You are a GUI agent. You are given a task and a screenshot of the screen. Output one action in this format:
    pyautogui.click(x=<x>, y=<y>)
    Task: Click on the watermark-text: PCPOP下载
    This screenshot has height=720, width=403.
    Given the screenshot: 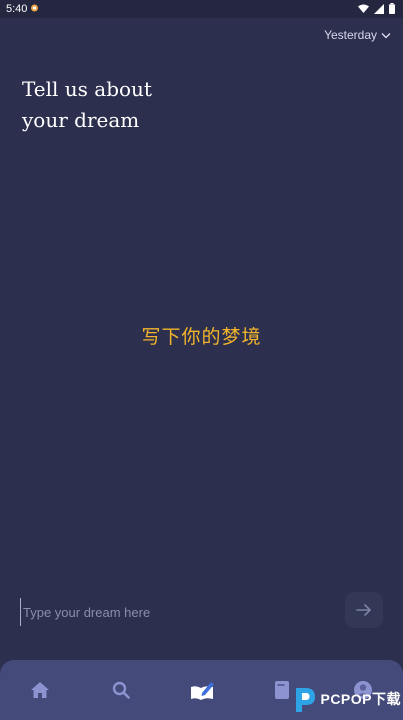 What is the action you would take?
    pyautogui.click(x=360, y=699)
    